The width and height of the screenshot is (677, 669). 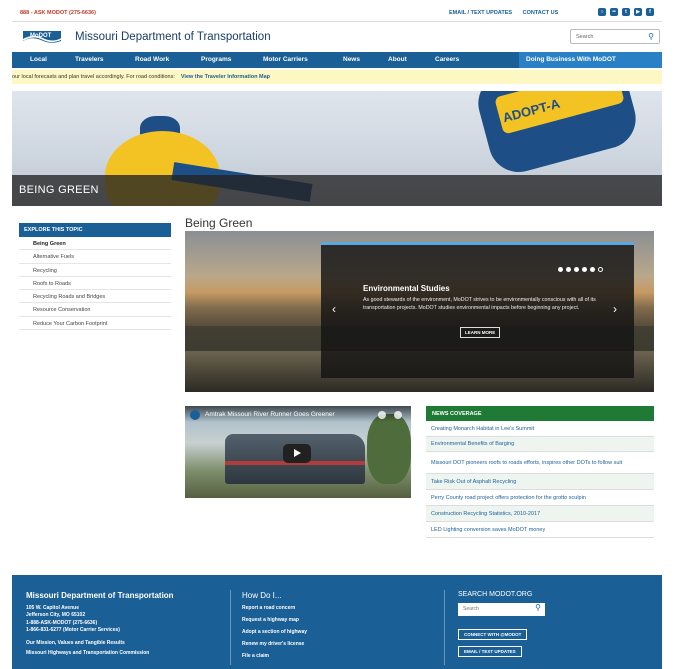 What do you see at coordinates (225, 77) in the screenshot?
I see `traveler-map-link: View the Traveler Information Map` at bounding box center [225, 77].